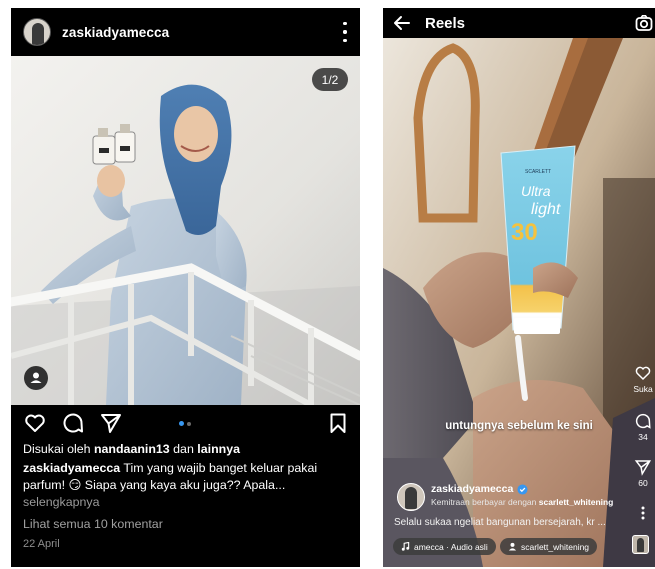 The height and width of the screenshot is (569, 655). I want to click on music-note-icon, so click(405, 546).